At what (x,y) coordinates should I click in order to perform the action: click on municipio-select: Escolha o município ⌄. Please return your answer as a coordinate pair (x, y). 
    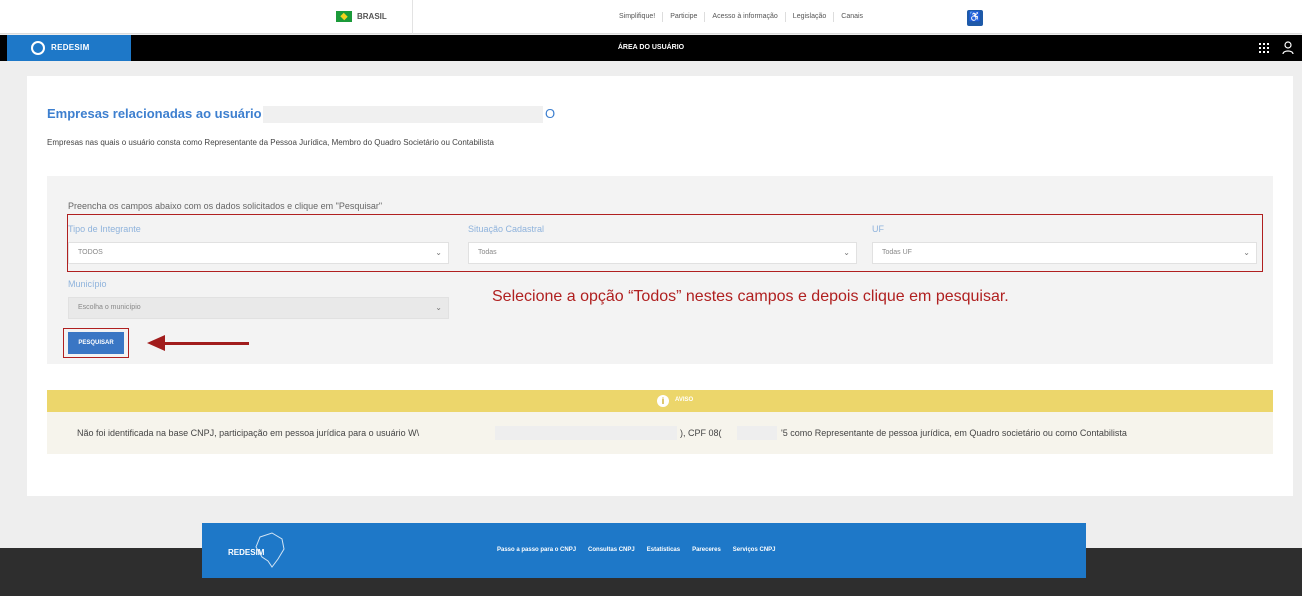
    Looking at the image, I should click on (258, 308).